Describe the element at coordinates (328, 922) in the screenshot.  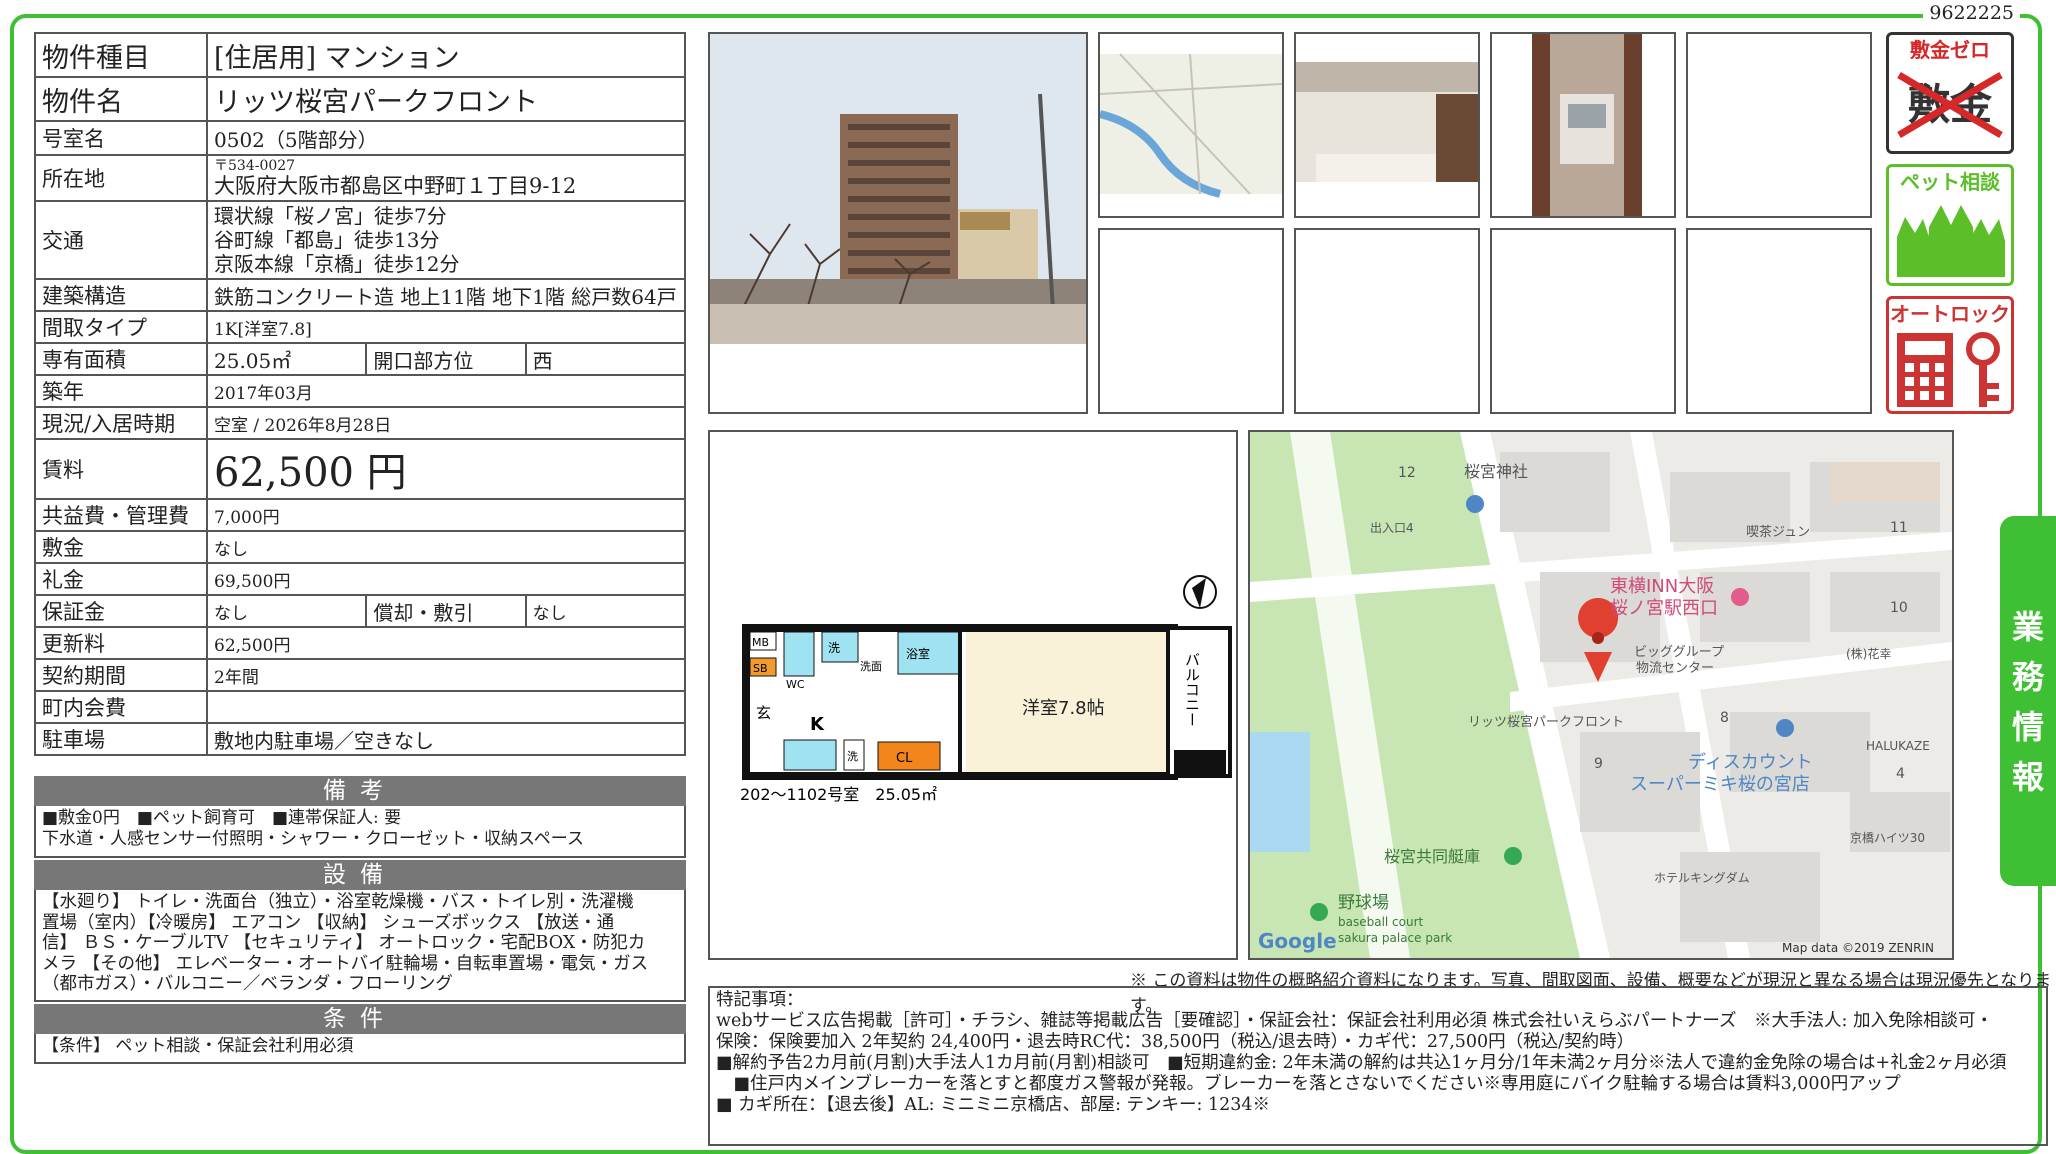
I see `equipment-line: 置場（室内）【冷暖房】 エアコン 【収納】 シューズボックス 【放送・通` at that location.